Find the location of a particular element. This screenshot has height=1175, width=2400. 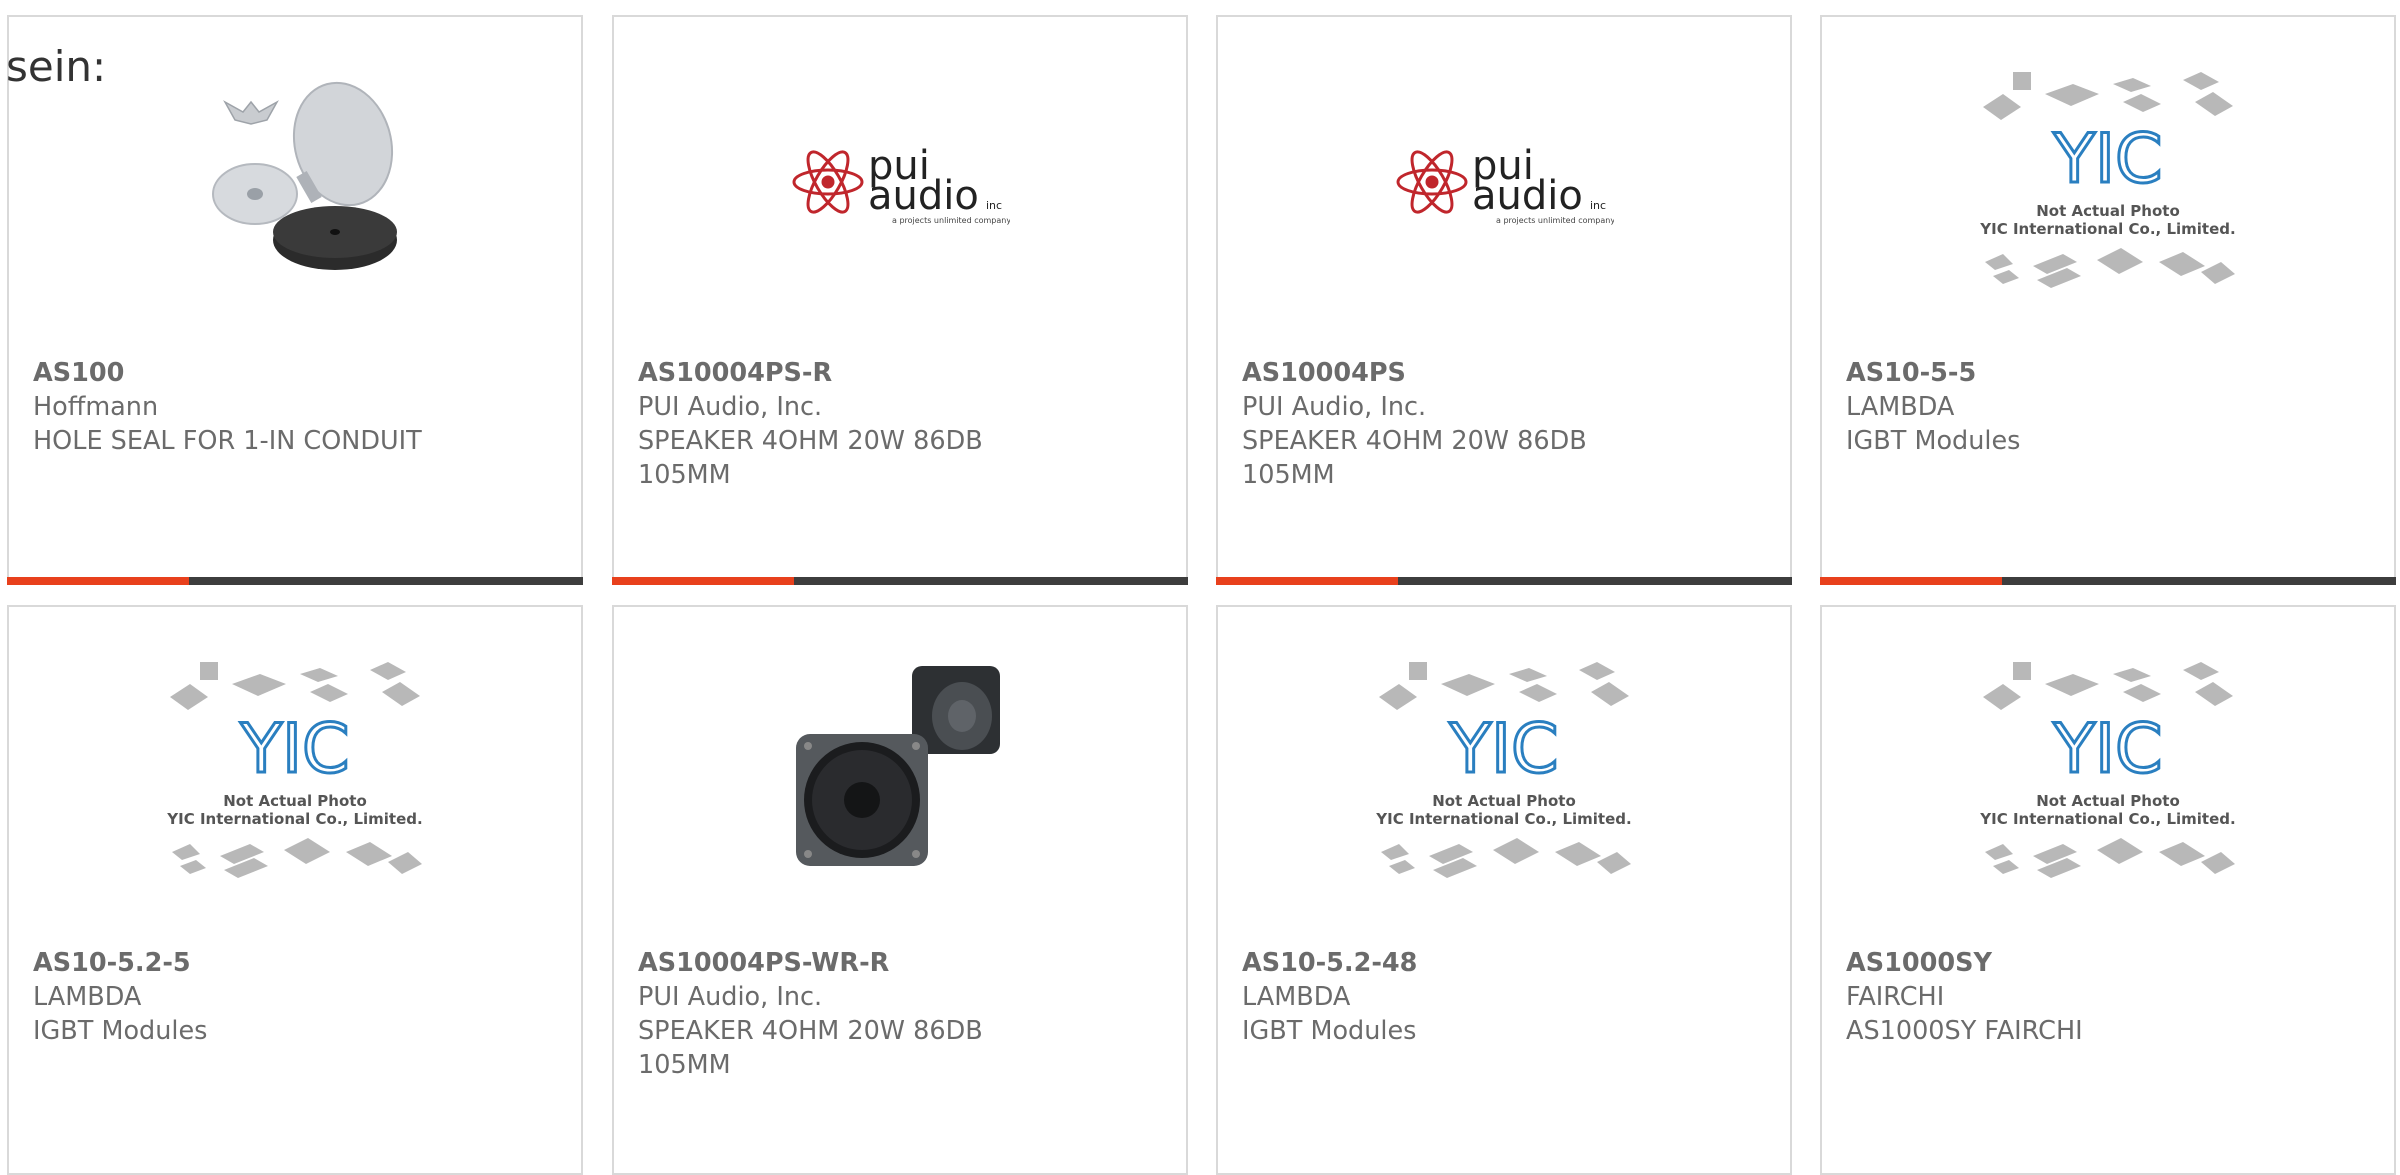

intro-text: sein: is located at coordinates (56, 66).